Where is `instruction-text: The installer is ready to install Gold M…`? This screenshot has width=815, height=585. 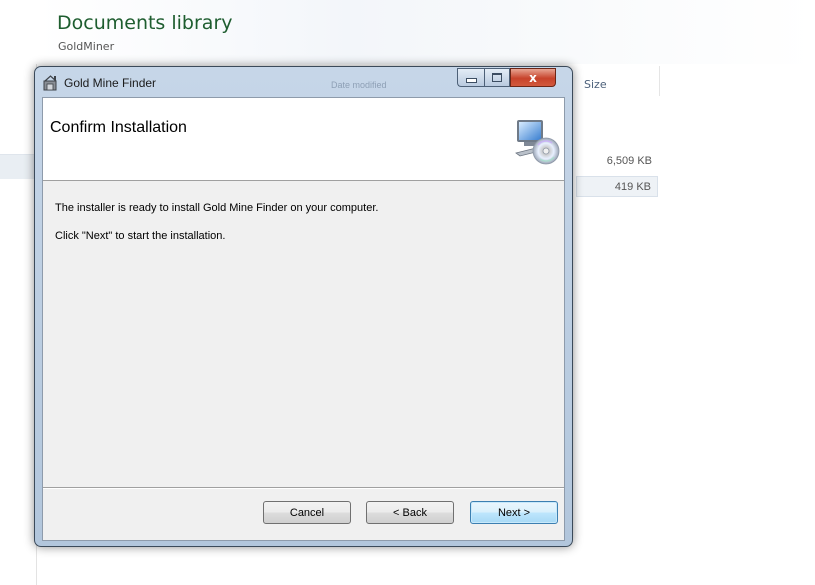 instruction-text: The installer is ready to install Gold M… is located at coordinates (217, 208).